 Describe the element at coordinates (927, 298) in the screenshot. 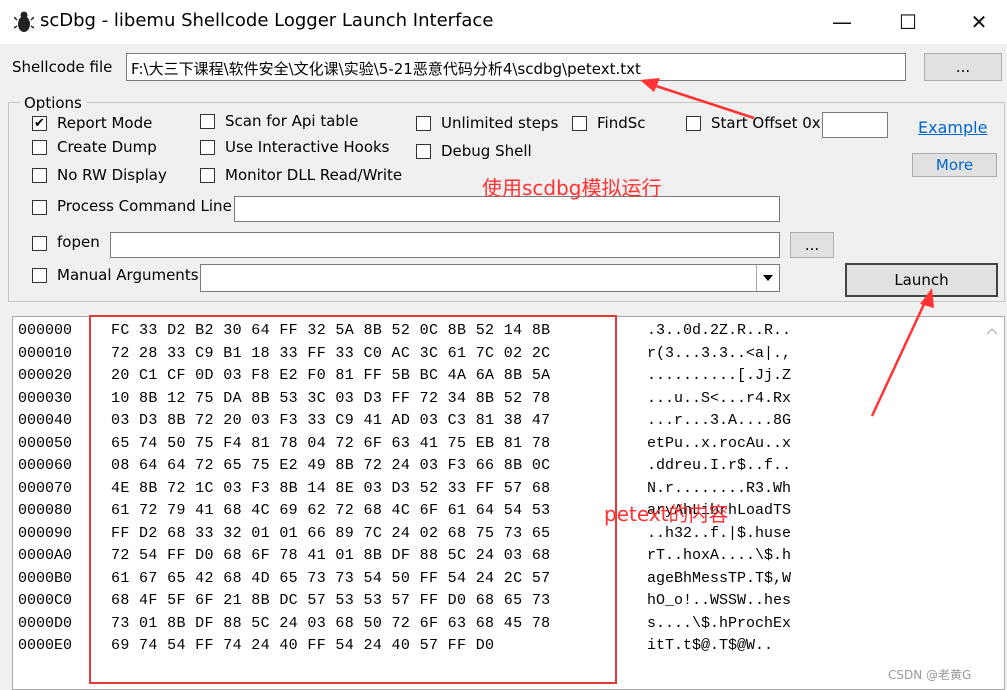

I see `arrow-to-launch-head` at that location.